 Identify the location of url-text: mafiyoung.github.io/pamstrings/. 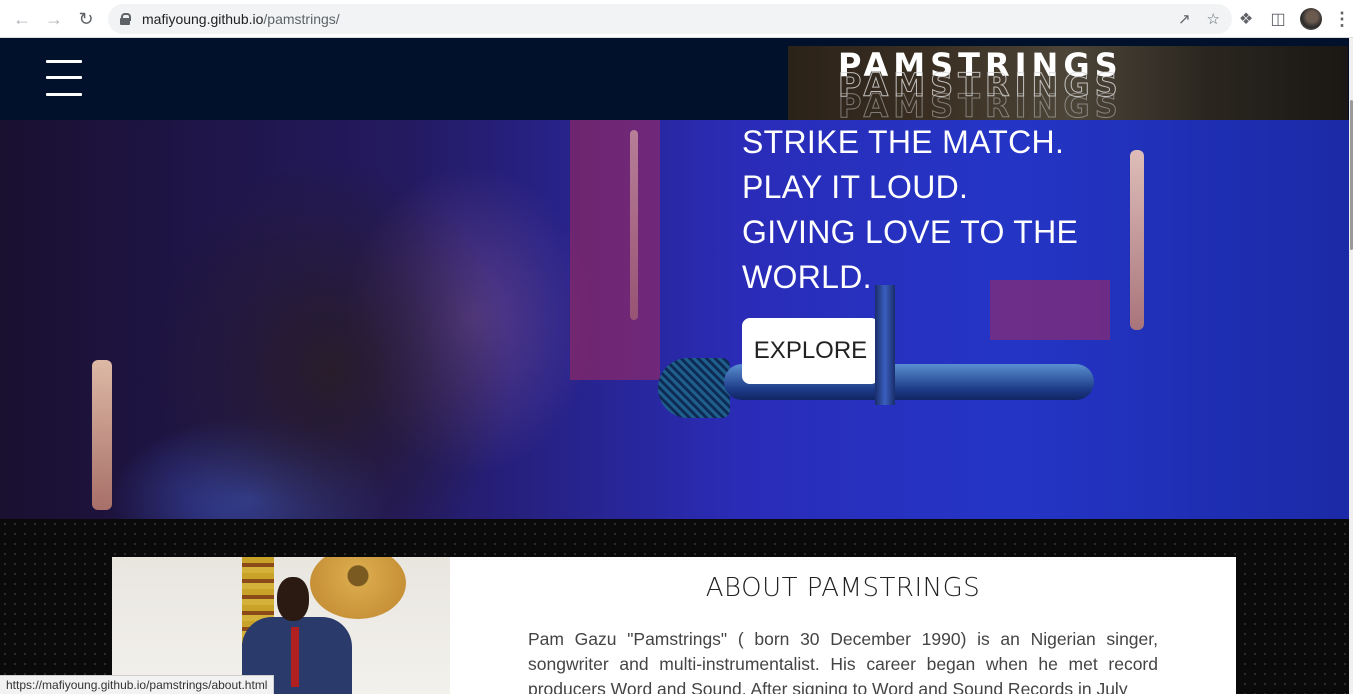
(241, 19).